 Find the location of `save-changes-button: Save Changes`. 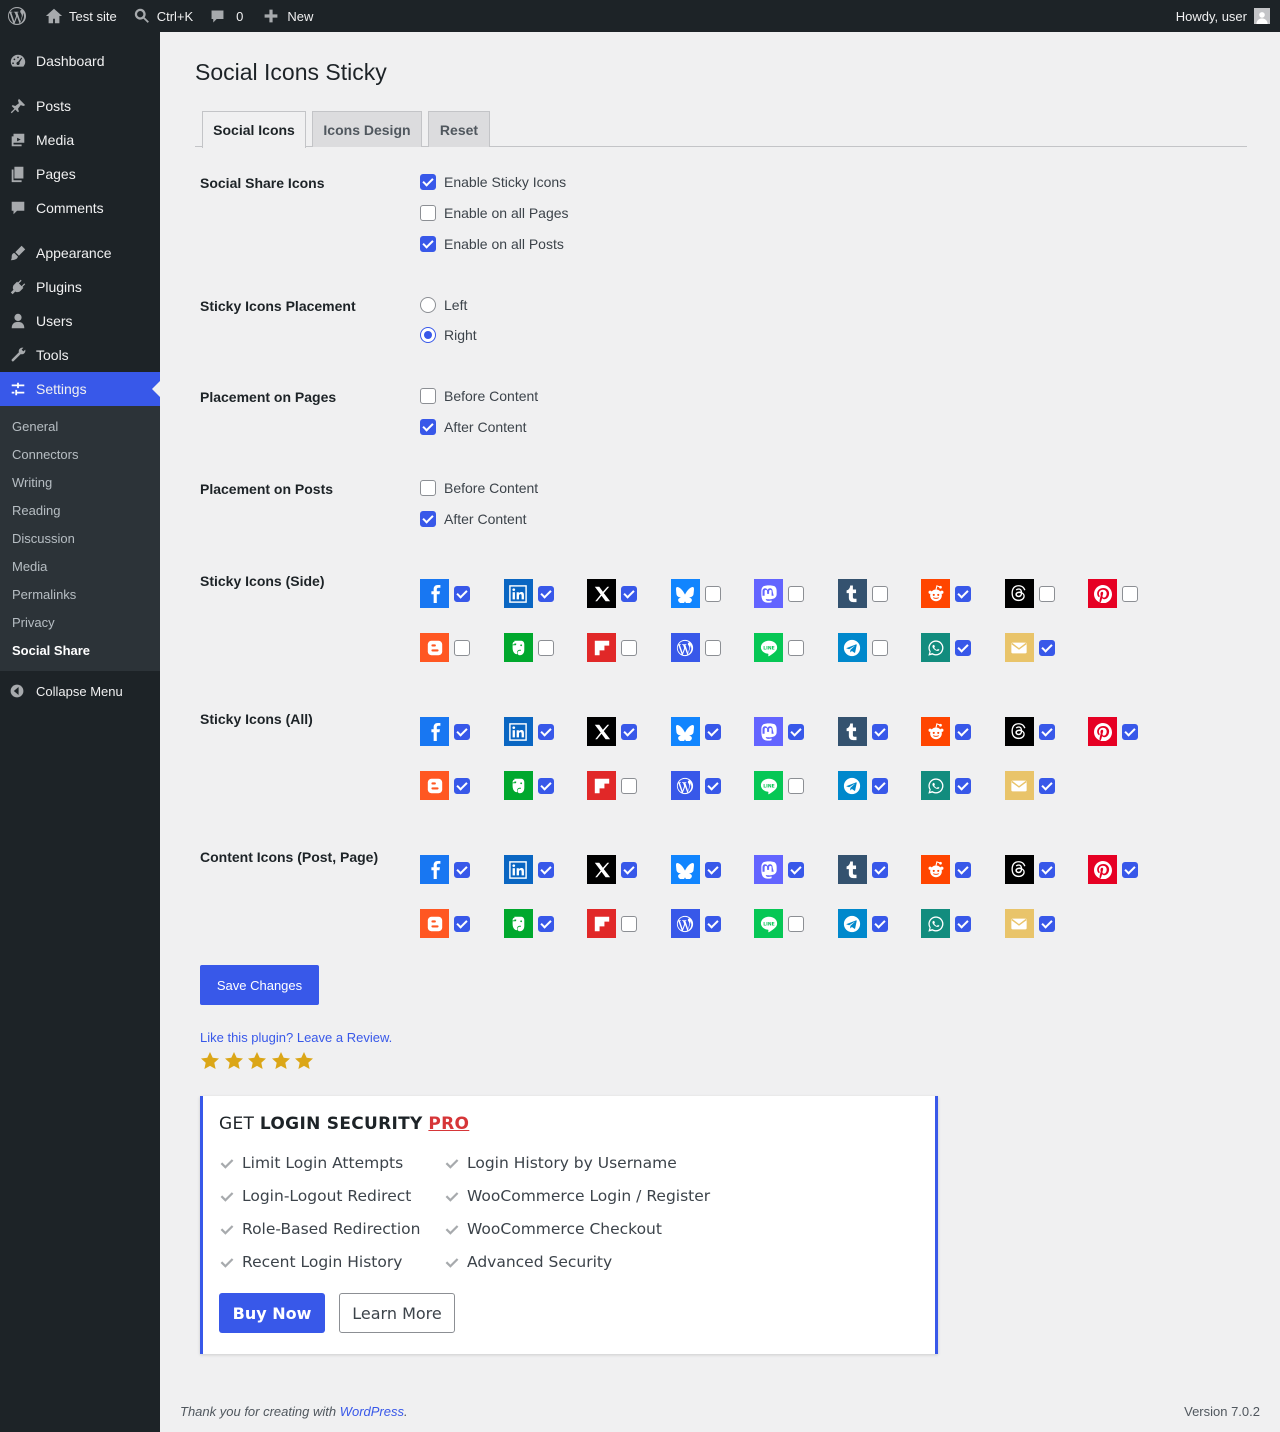

save-changes-button: Save Changes is located at coordinates (259, 985).